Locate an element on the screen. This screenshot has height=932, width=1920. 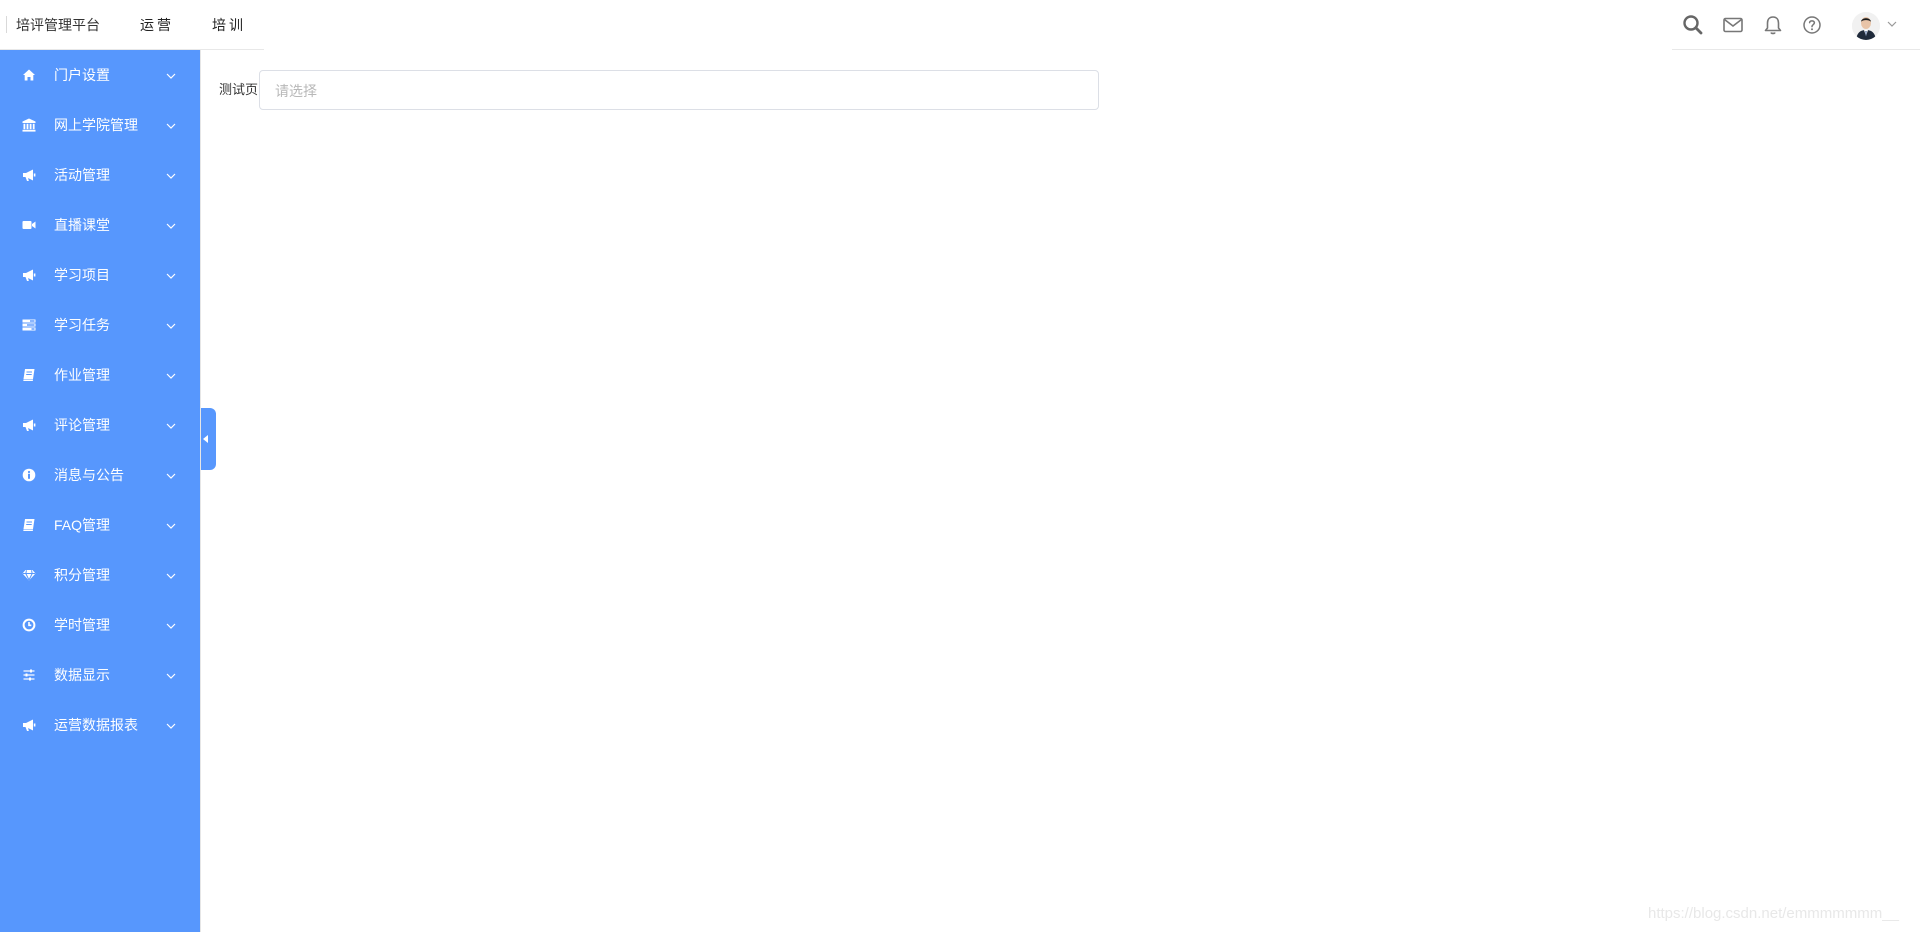
institution-icon is located at coordinates (29, 125).